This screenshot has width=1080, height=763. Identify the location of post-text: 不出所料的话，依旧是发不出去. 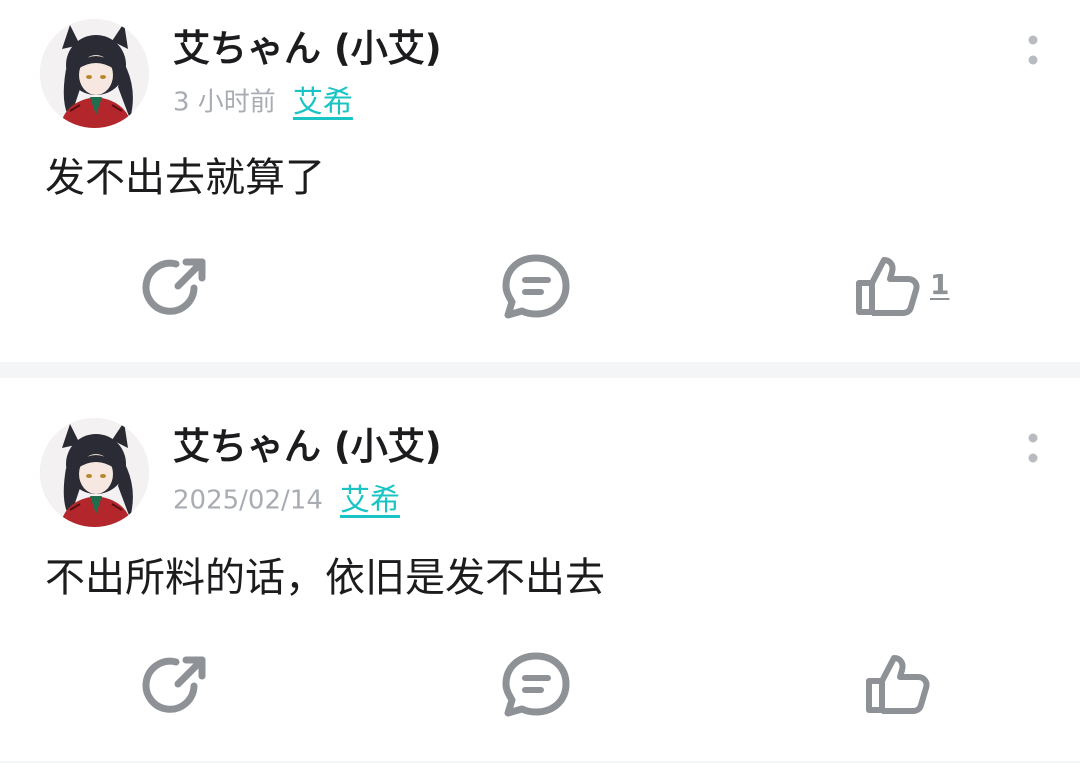
(325, 578).